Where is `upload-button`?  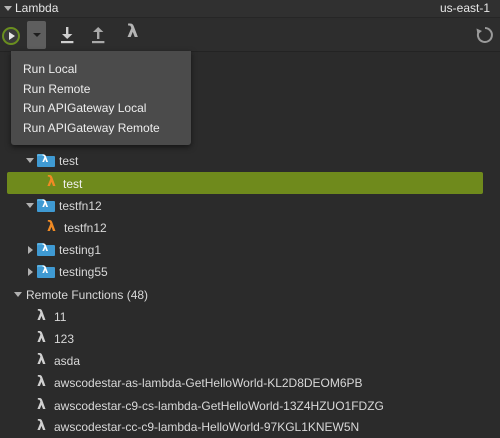
upload-button is located at coordinates (98, 35).